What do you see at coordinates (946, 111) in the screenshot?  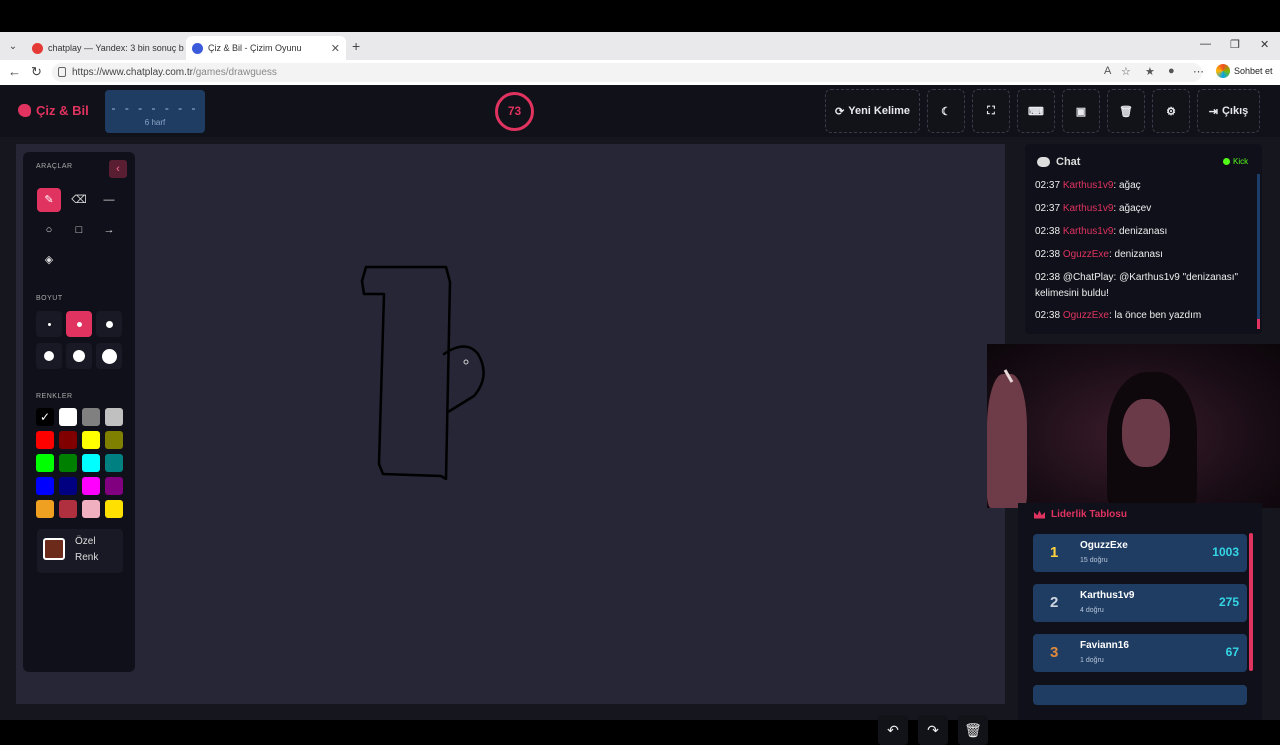 I see `theme-toggle-button: ☾` at bounding box center [946, 111].